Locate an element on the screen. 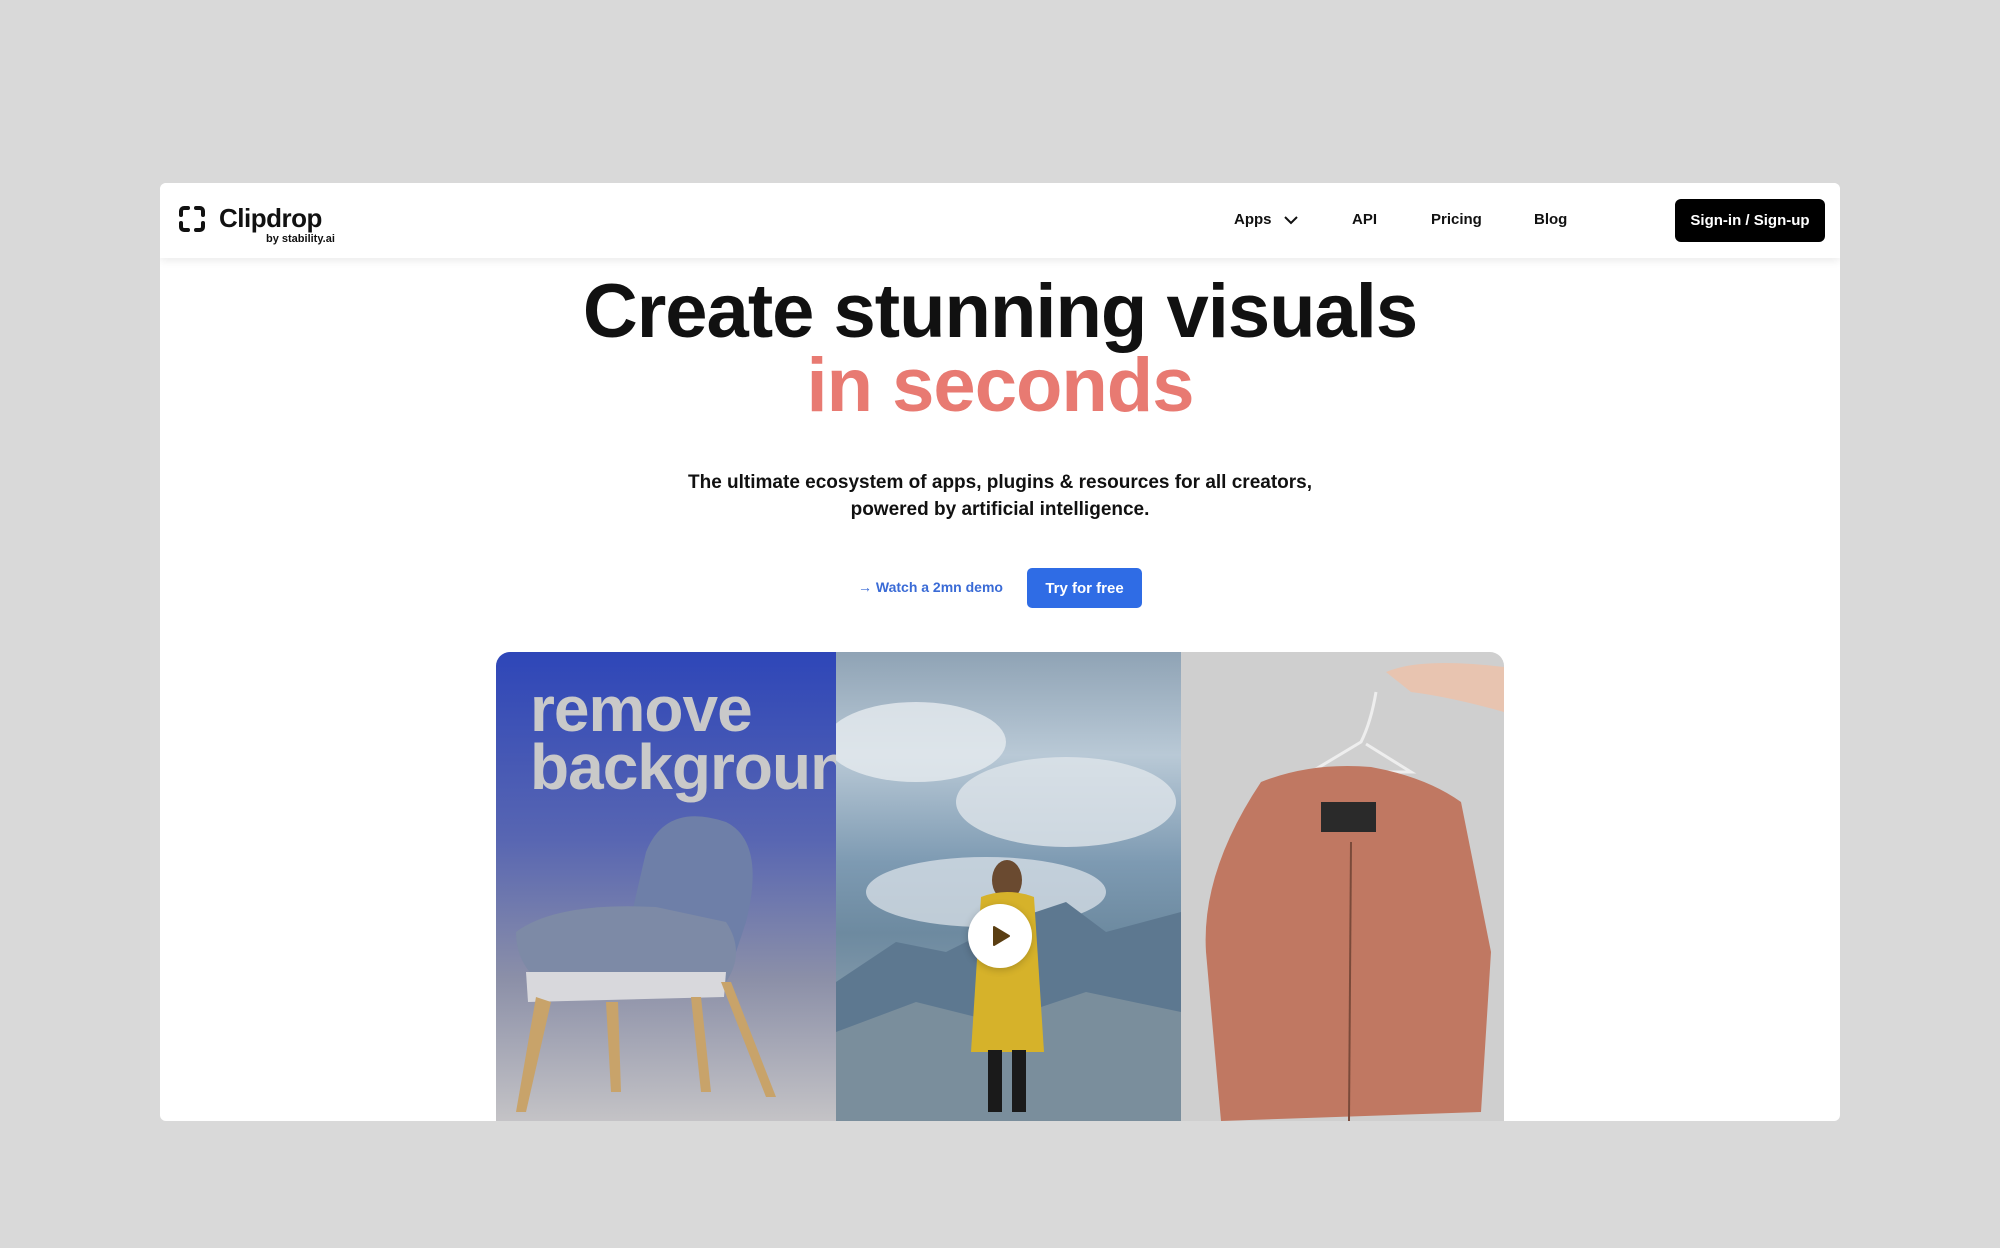 The image size is (2000, 1248). hero-title: Create stunning visuals in seconds is located at coordinates (1000, 351).